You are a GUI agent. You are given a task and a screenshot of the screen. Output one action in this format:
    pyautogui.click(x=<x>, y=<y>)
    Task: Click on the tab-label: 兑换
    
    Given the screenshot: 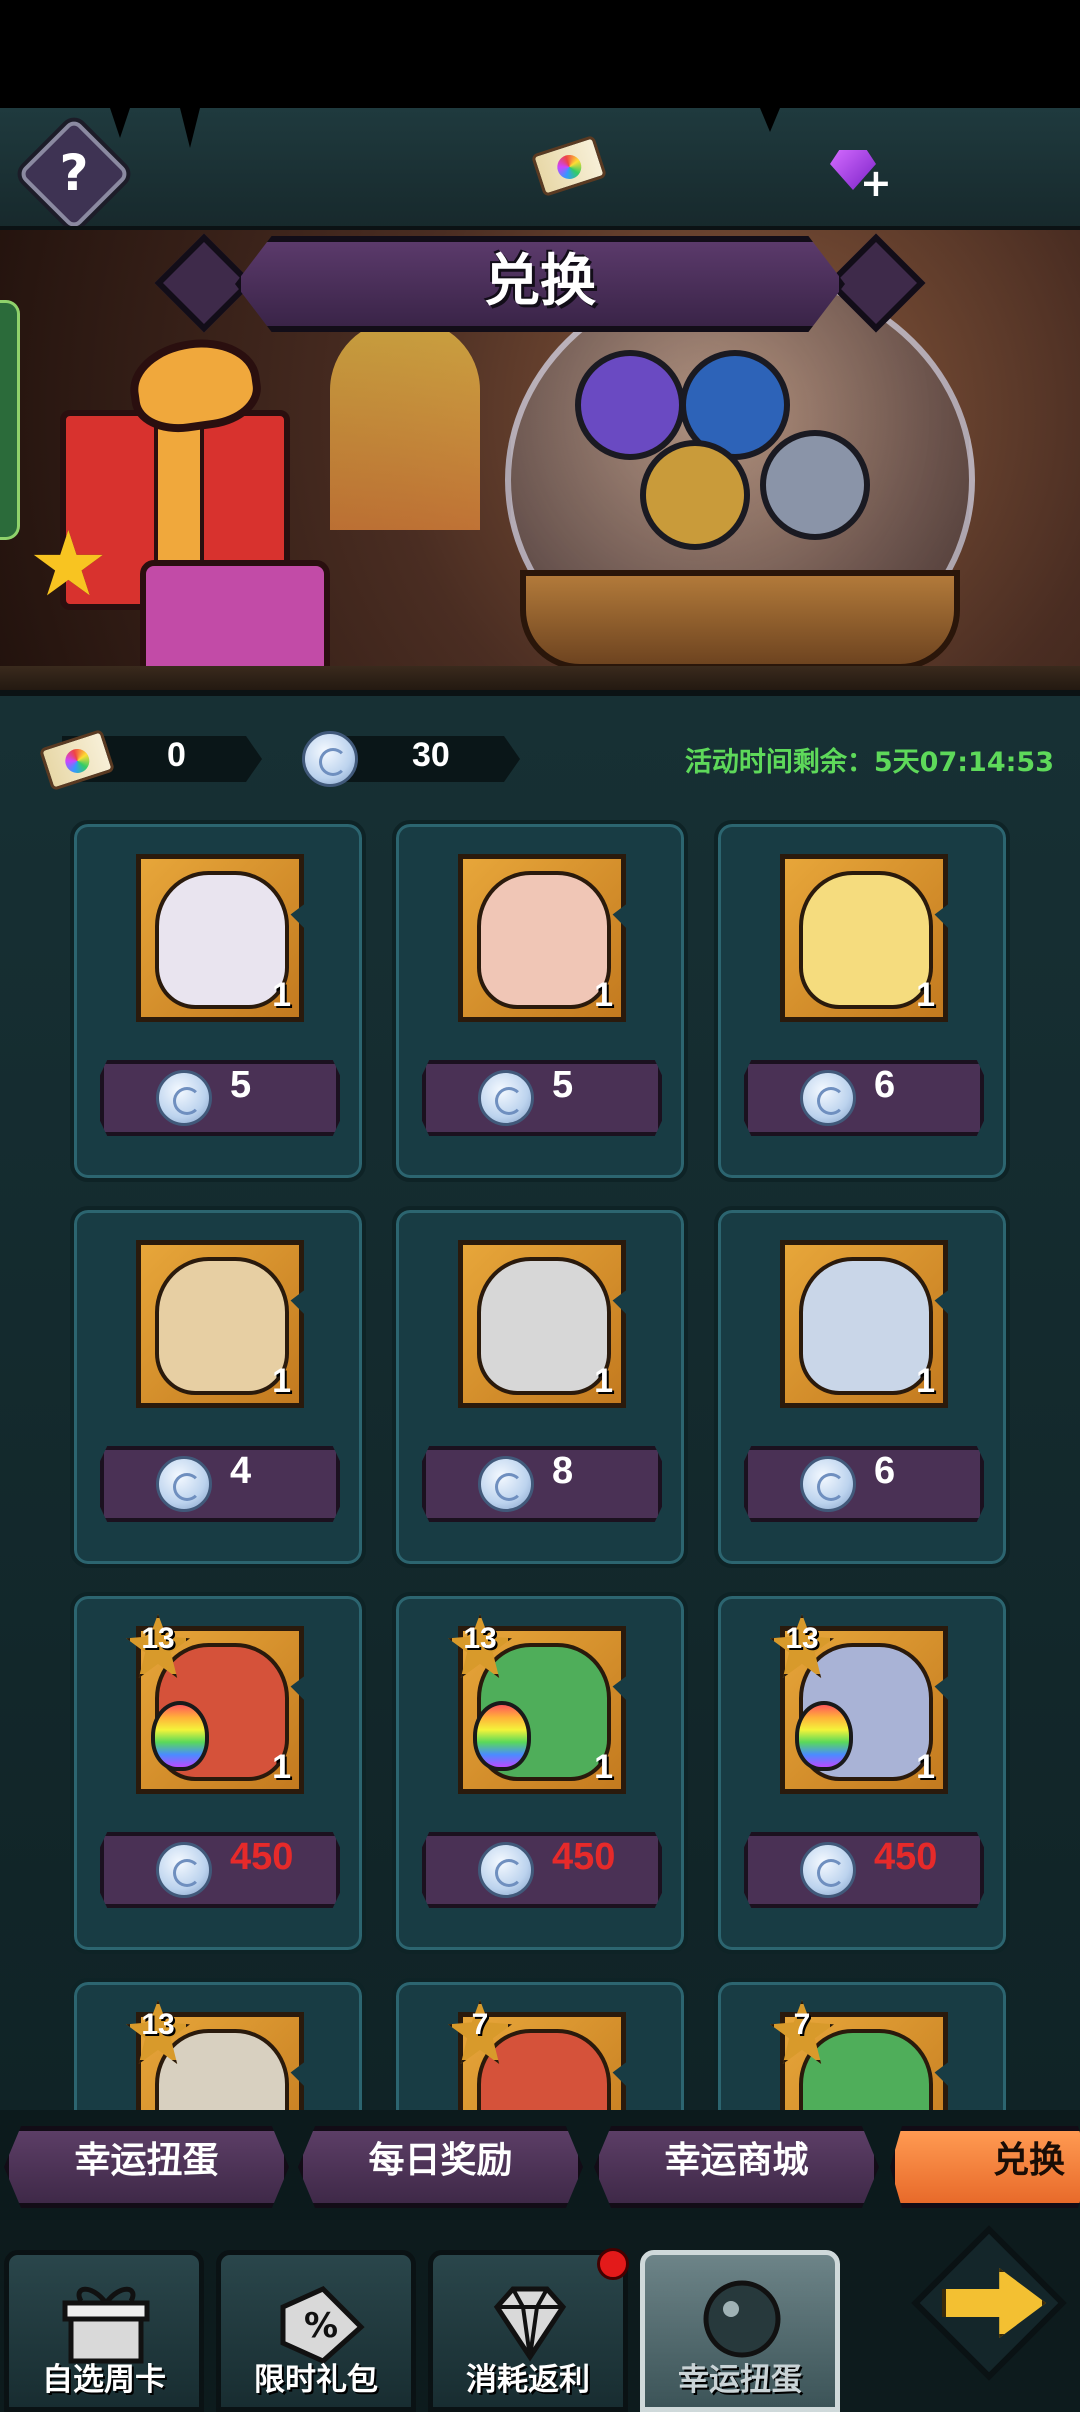 What is the action you would take?
    pyautogui.click(x=1028, y=2160)
    